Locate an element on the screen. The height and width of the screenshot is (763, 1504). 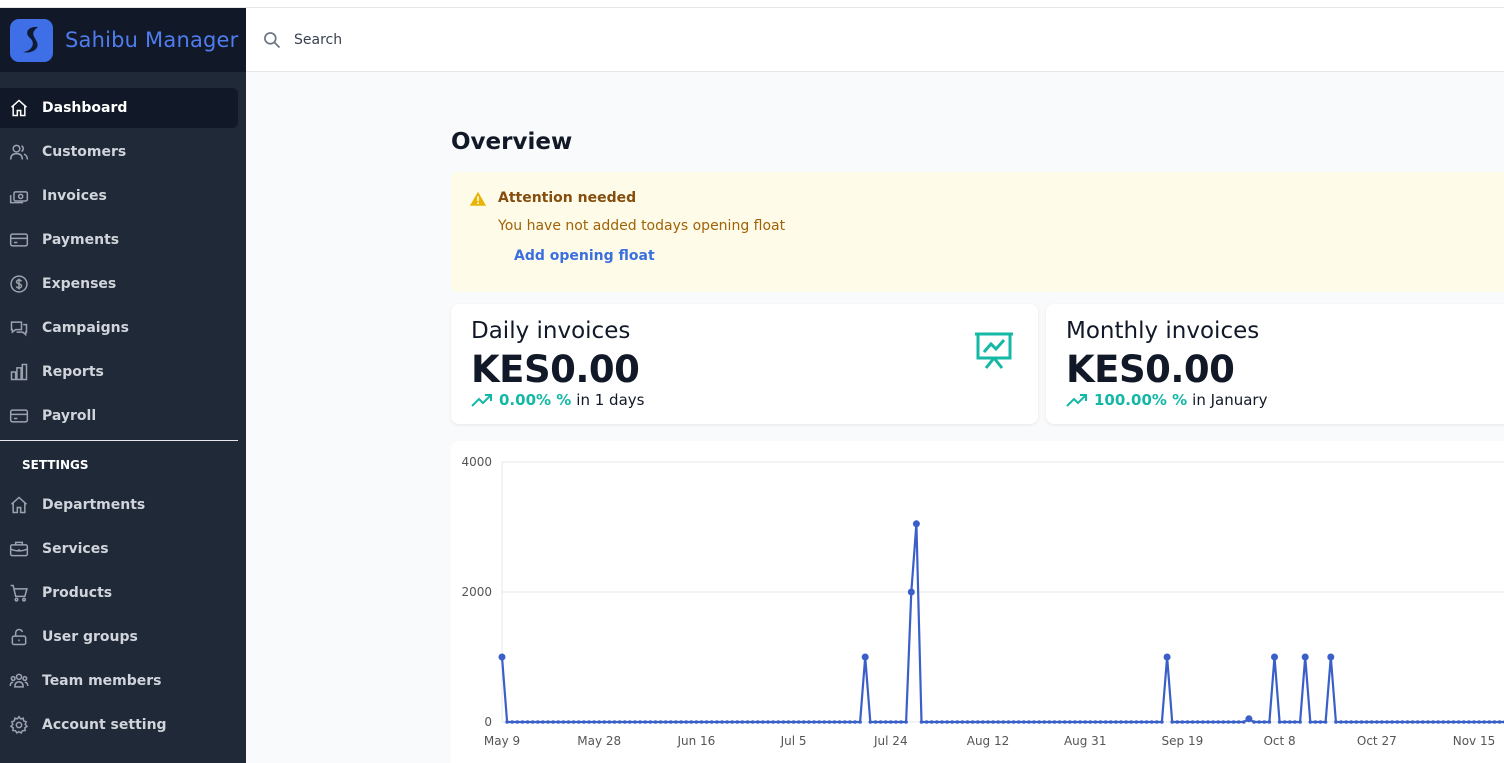
sidebar-item-dashboard: Dashboard is located at coordinates (119, 108).